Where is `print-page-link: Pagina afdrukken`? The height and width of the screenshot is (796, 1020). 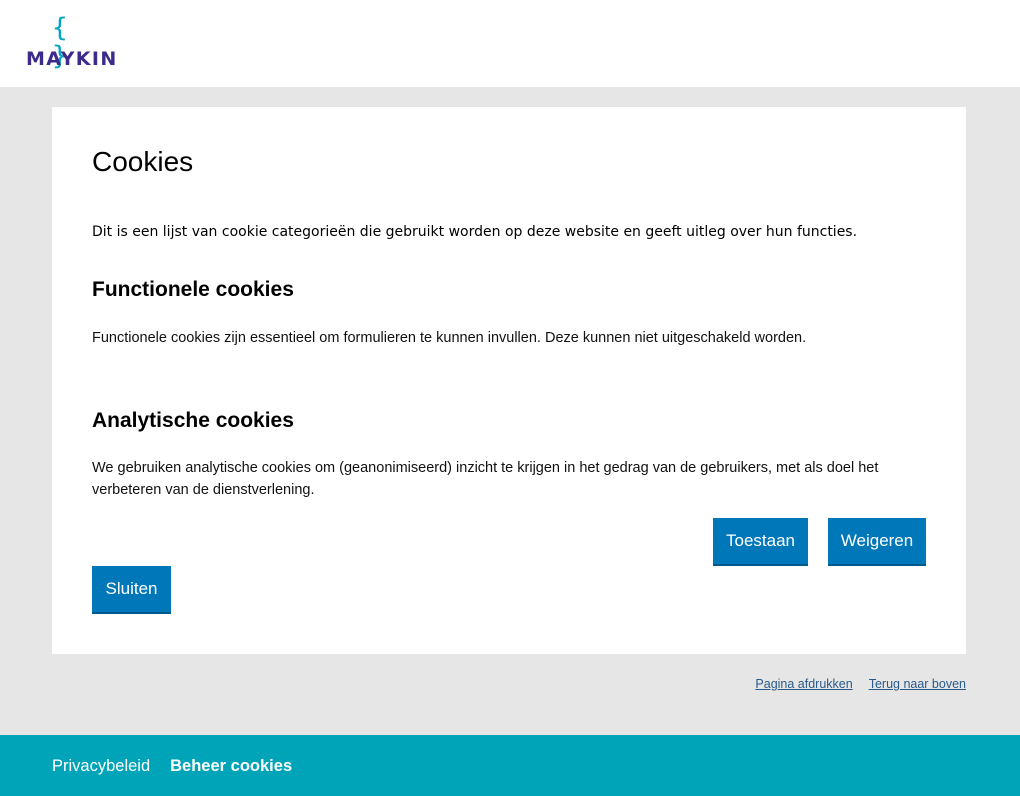
print-page-link: Pagina afdrukken is located at coordinates (803, 684).